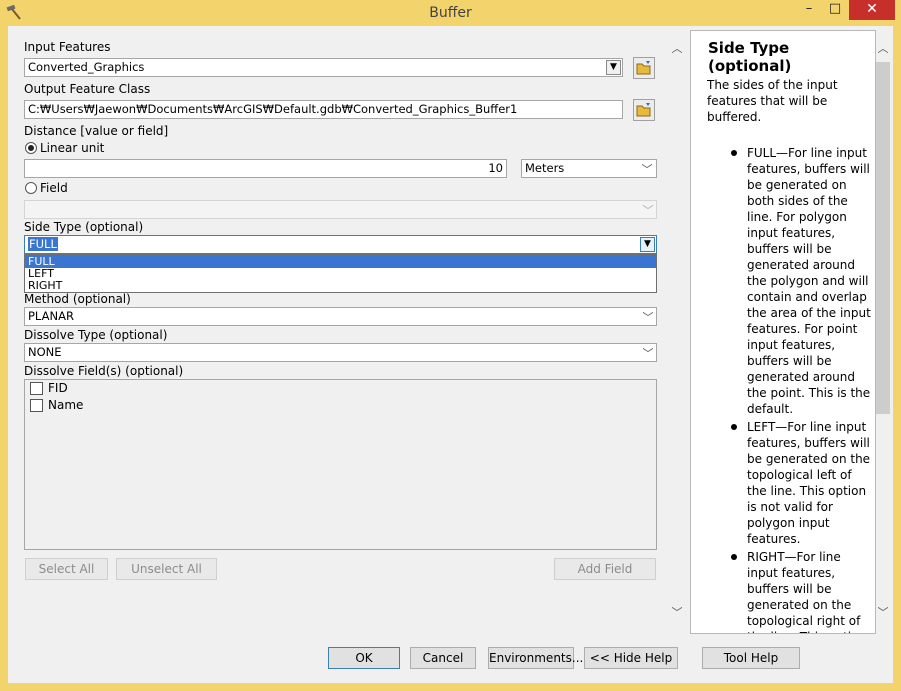 The image size is (901, 691). I want to click on distance-field-select, so click(340, 209).